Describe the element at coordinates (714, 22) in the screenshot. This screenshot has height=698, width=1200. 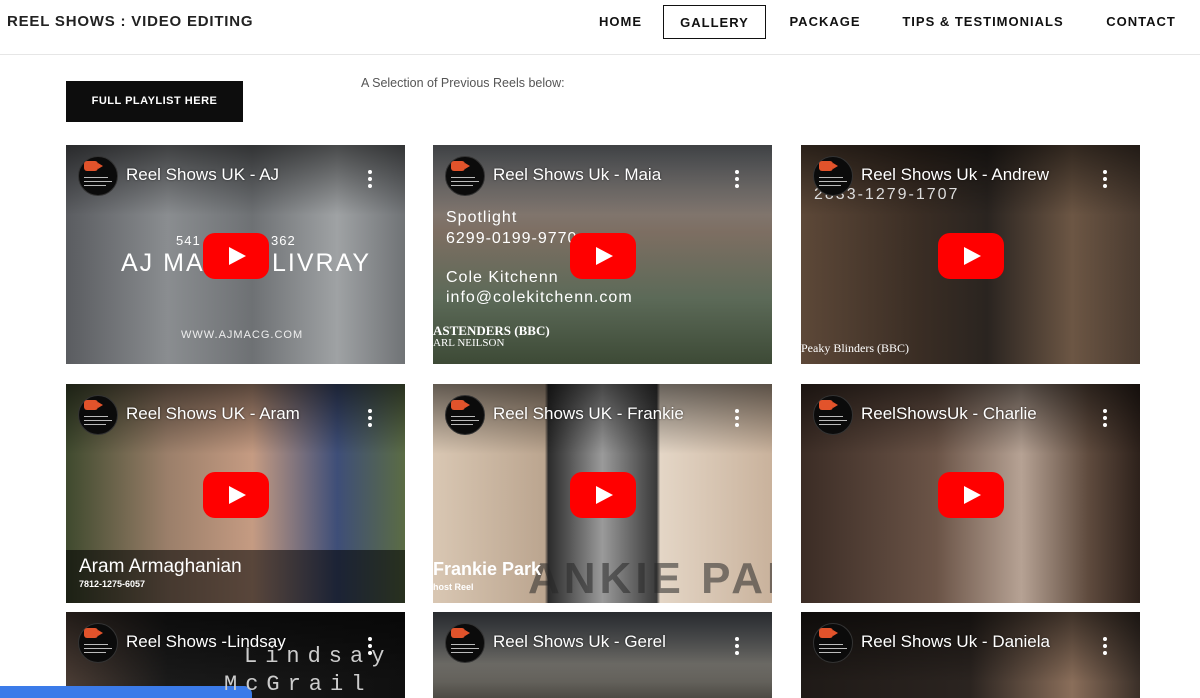
I see `nav-gallery: GALLERY` at that location.